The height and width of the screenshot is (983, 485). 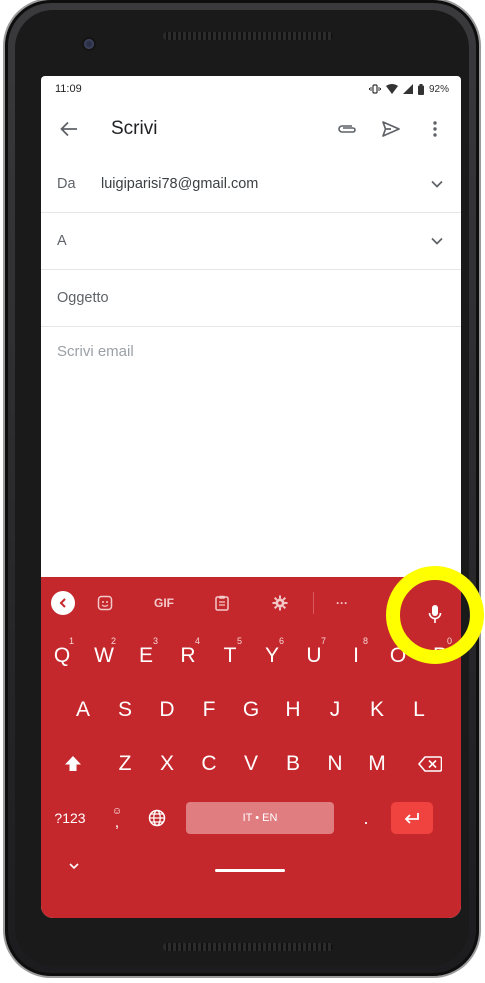 I want to click on key-n: N, so click(x=335, y=764).